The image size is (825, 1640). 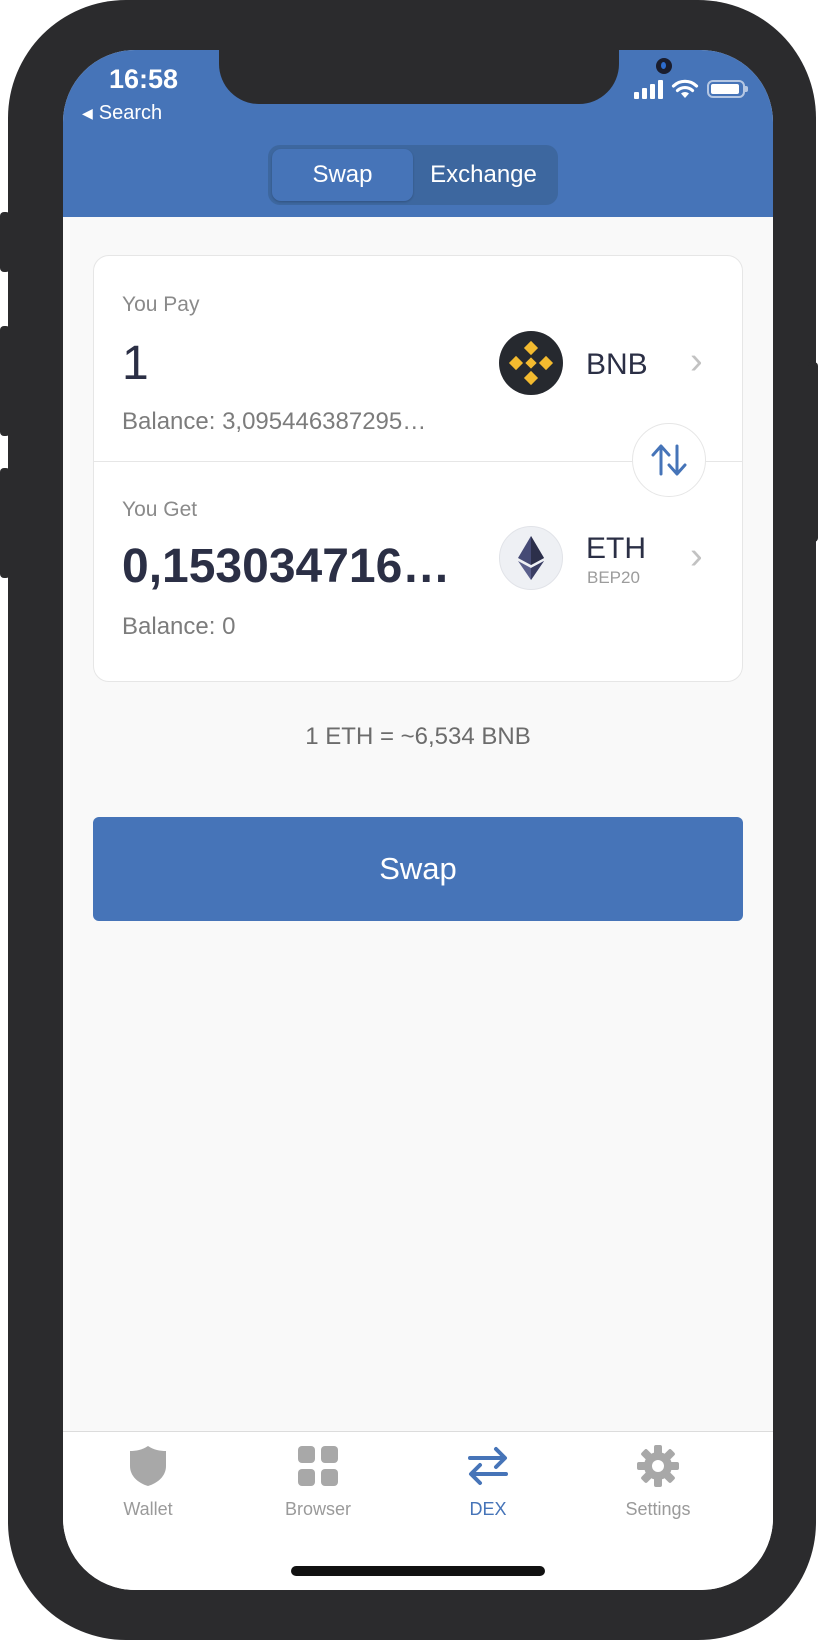 What do you see at coordinates (342, 175) in the screenshot?
I see `tab-swap: Swap` at bounding box center [342, 175].